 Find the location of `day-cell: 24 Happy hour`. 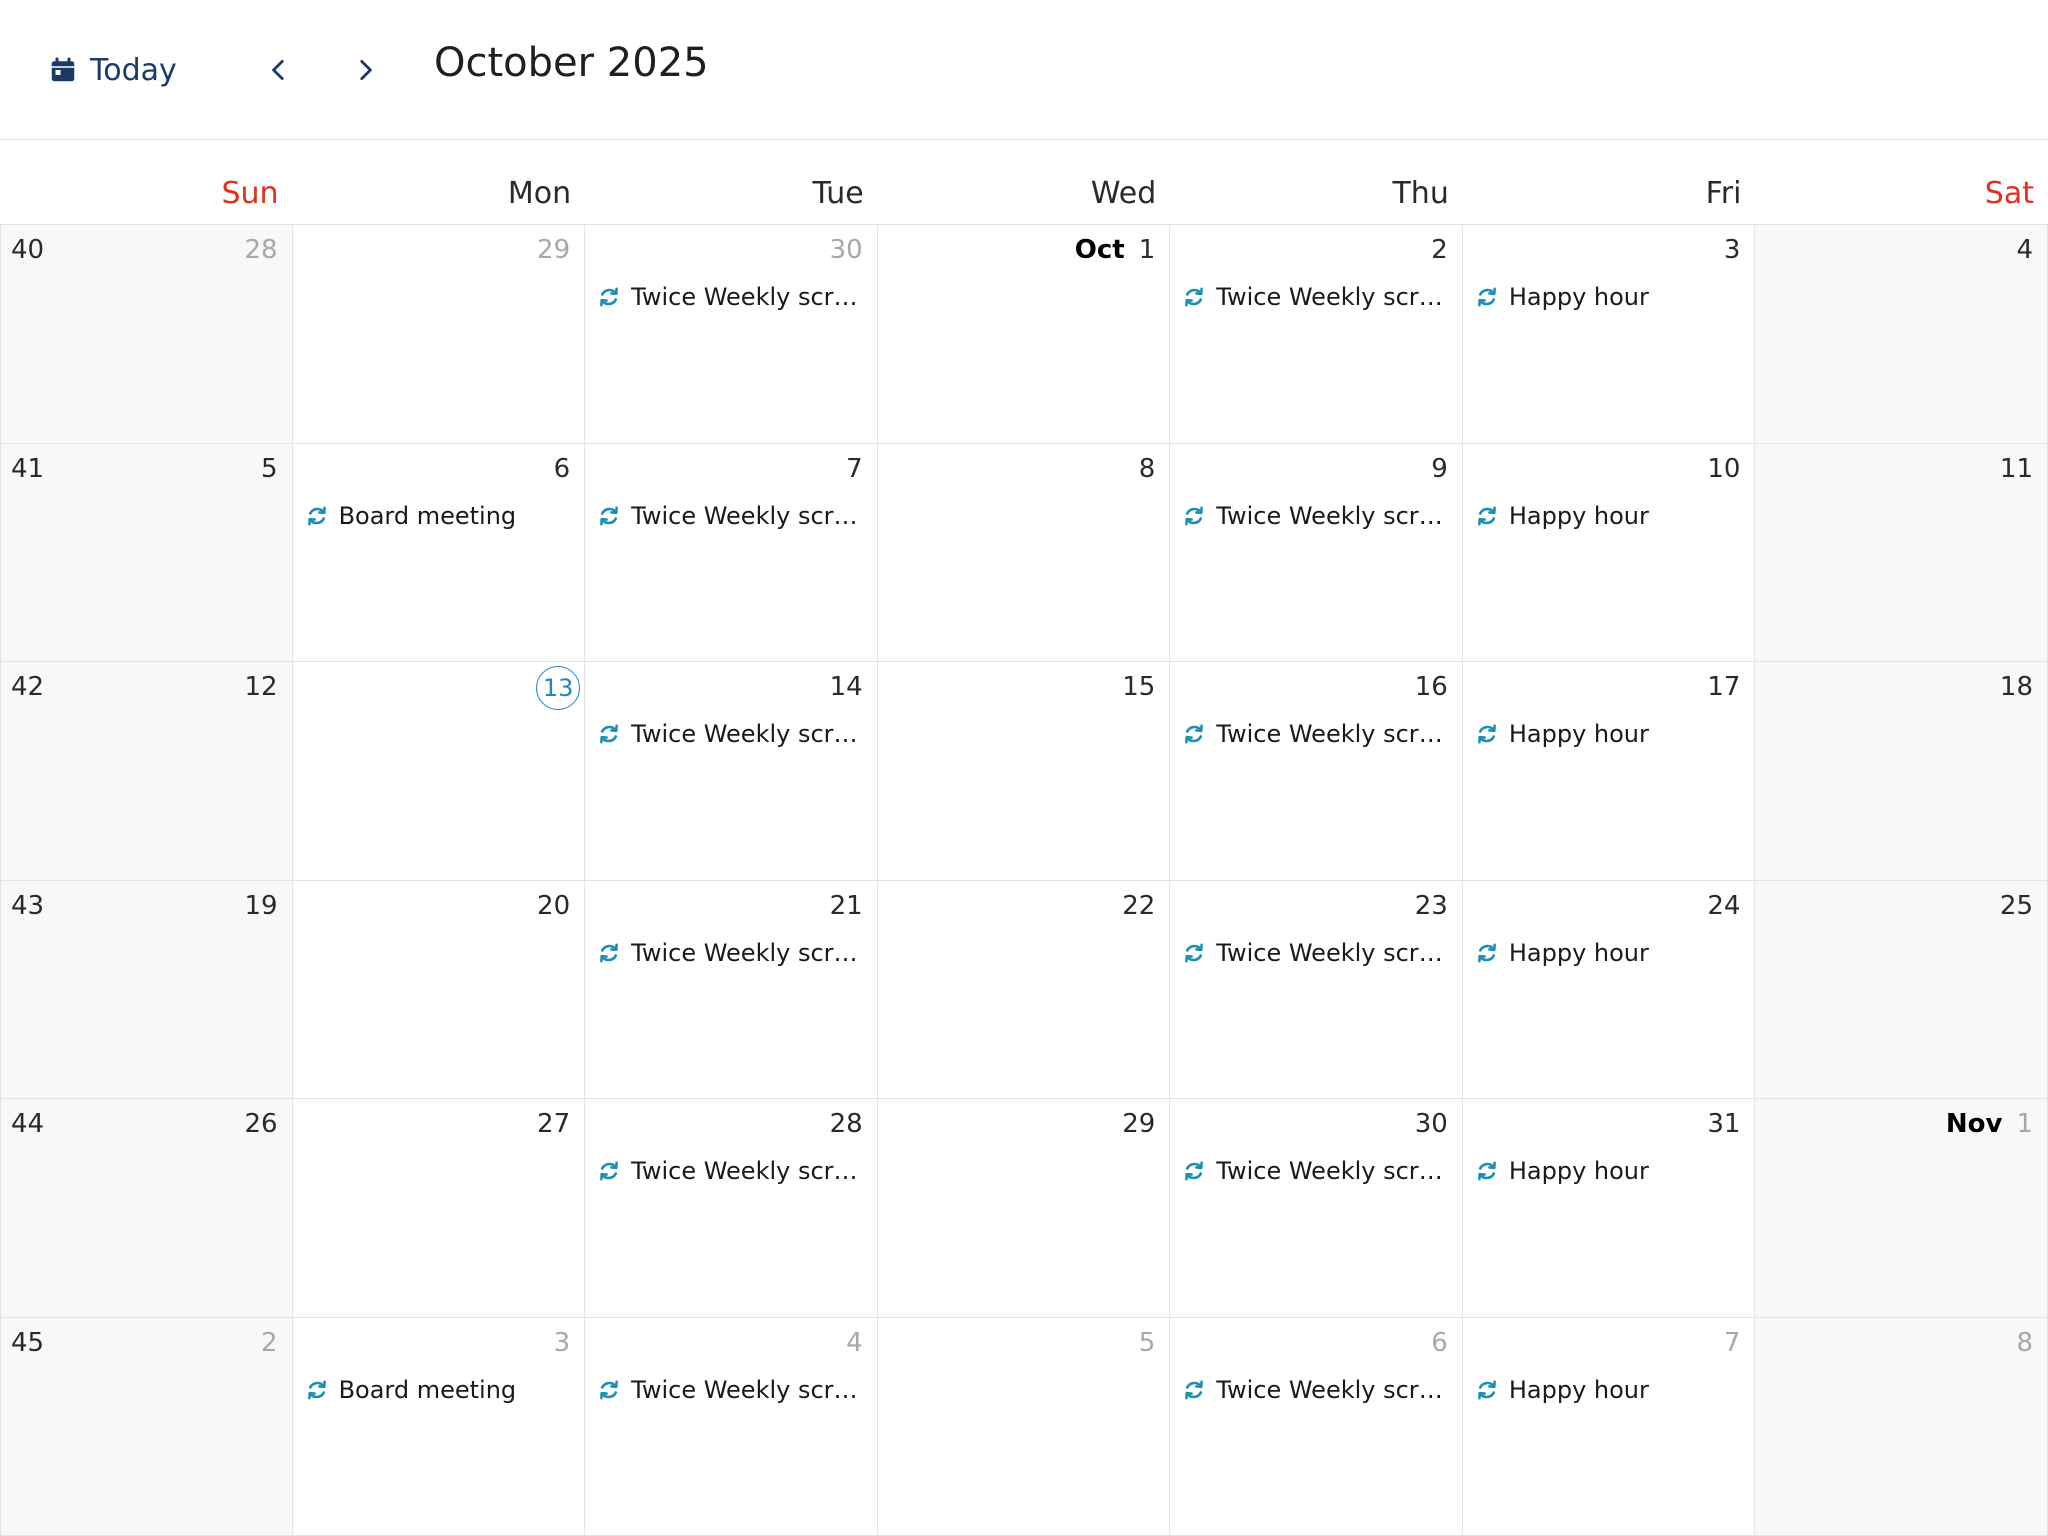

day-cell: 24 Happy hour is located at coordinates (1609, 989).